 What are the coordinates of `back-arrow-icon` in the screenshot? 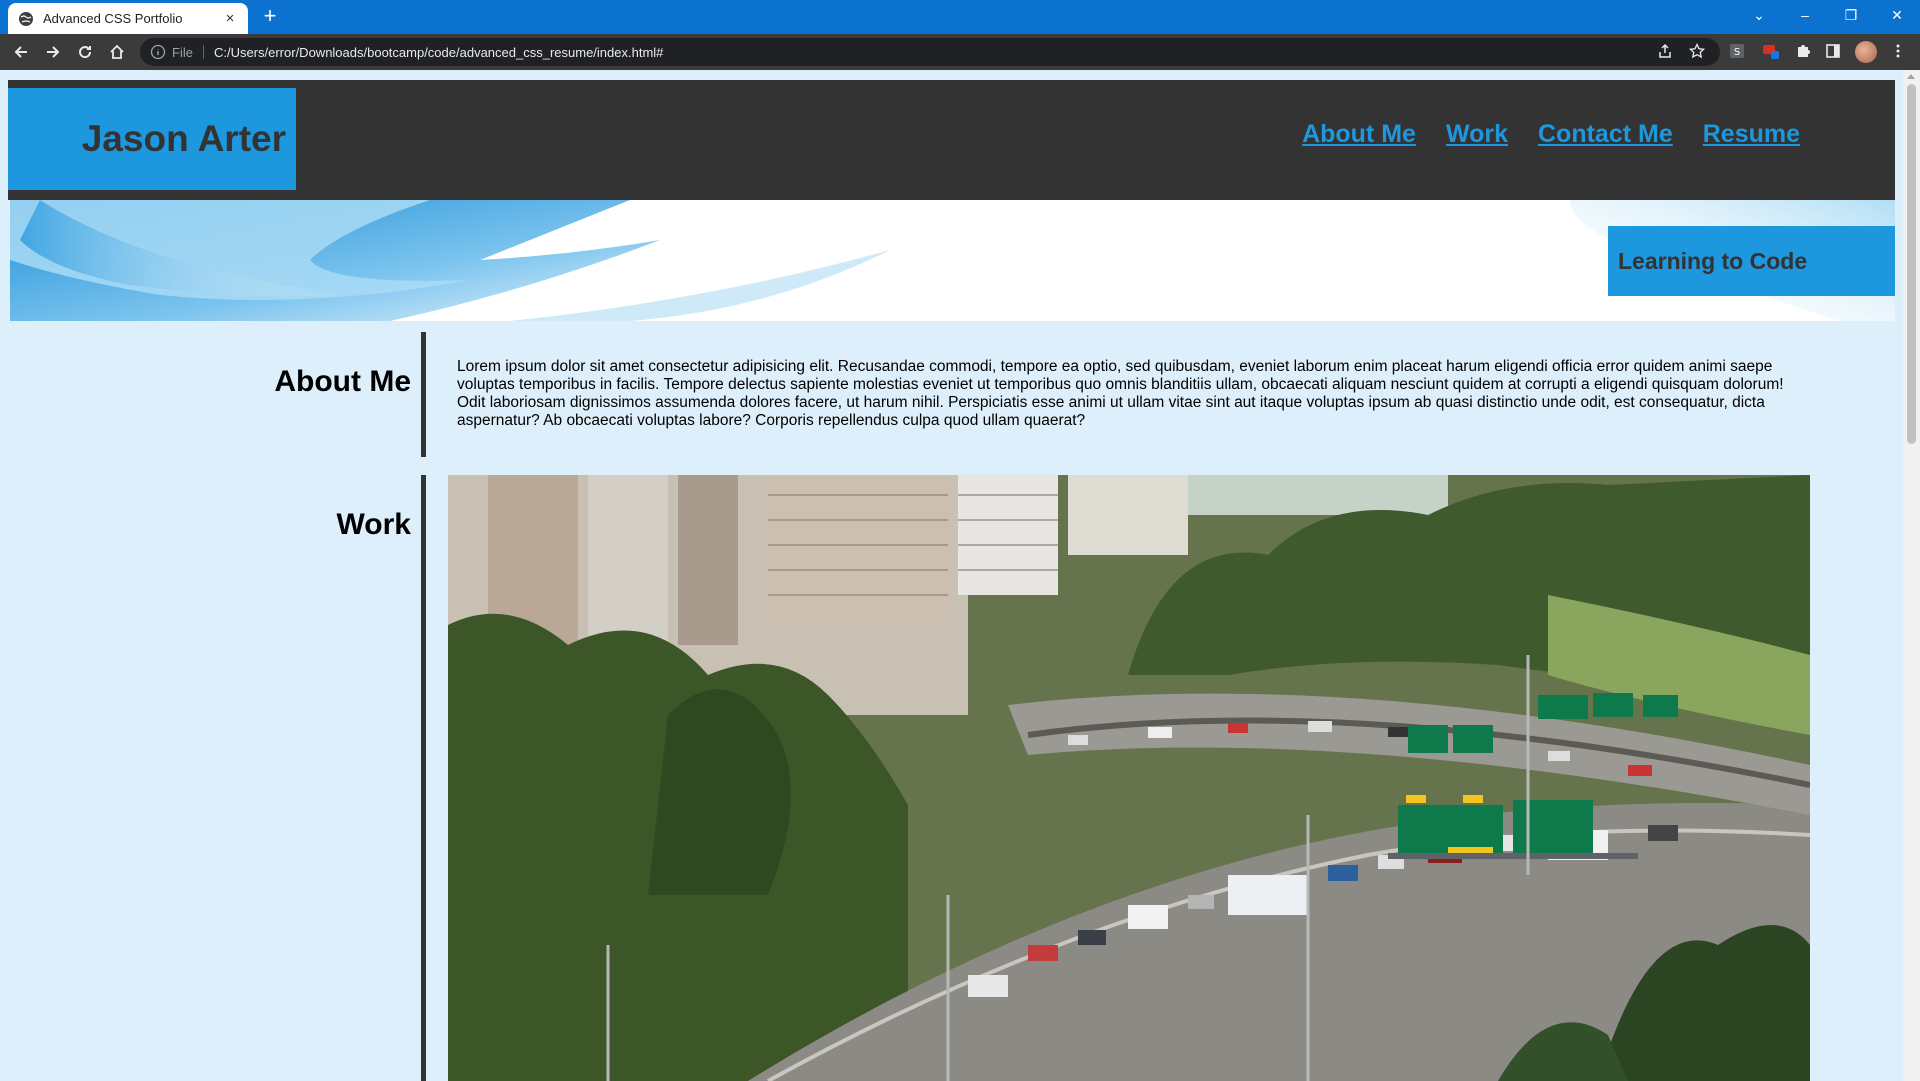 It's located at (20, 52).